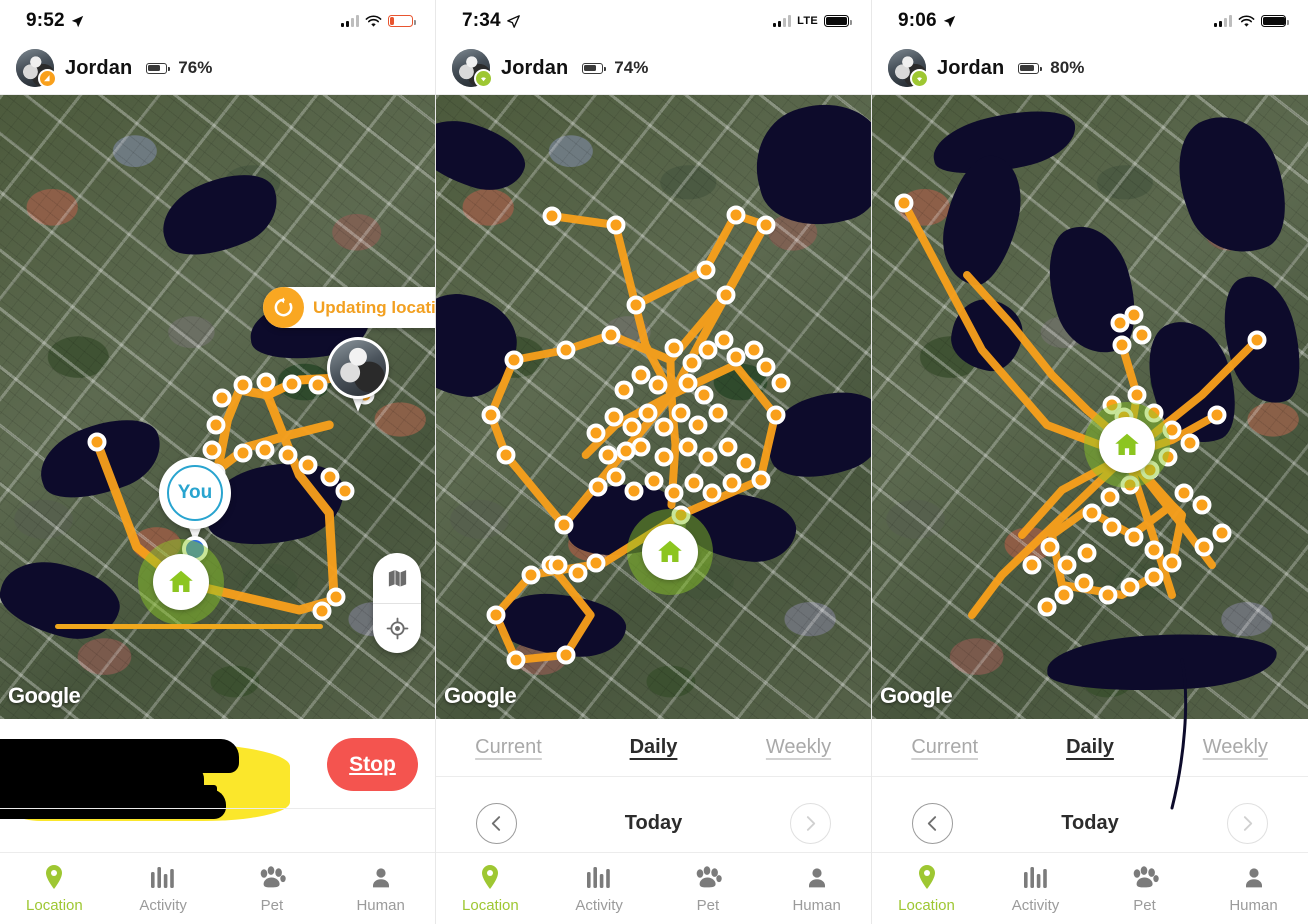 The width and height of the screenshot is (1308, 924). Describe the element at coordinates (916, 695) in the screenshot. I see `map-watermark: Google` at that location.